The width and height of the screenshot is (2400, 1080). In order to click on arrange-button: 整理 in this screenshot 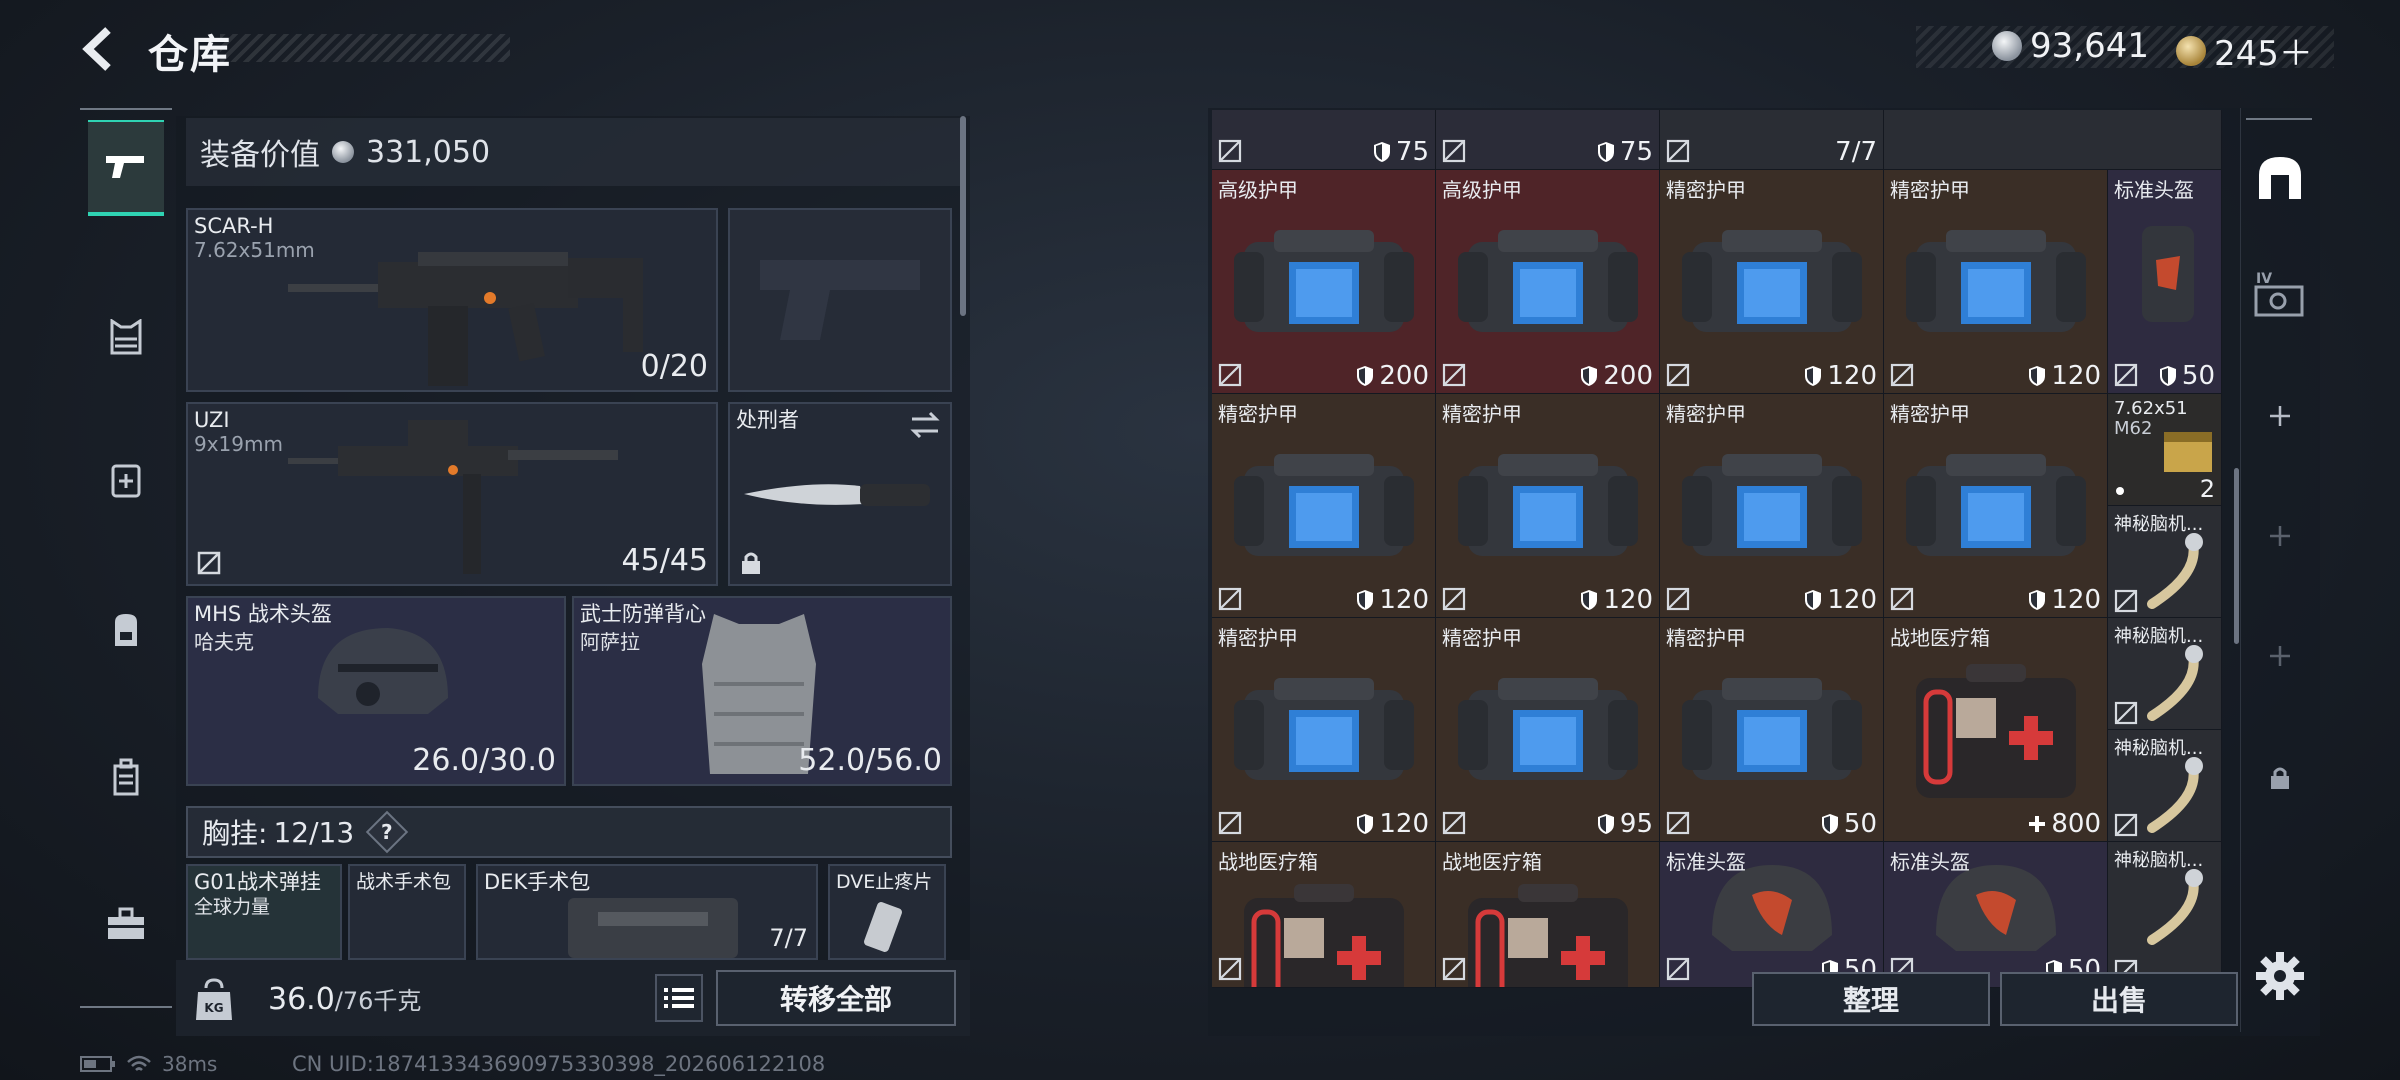, I will do `click(1871, 999)`.